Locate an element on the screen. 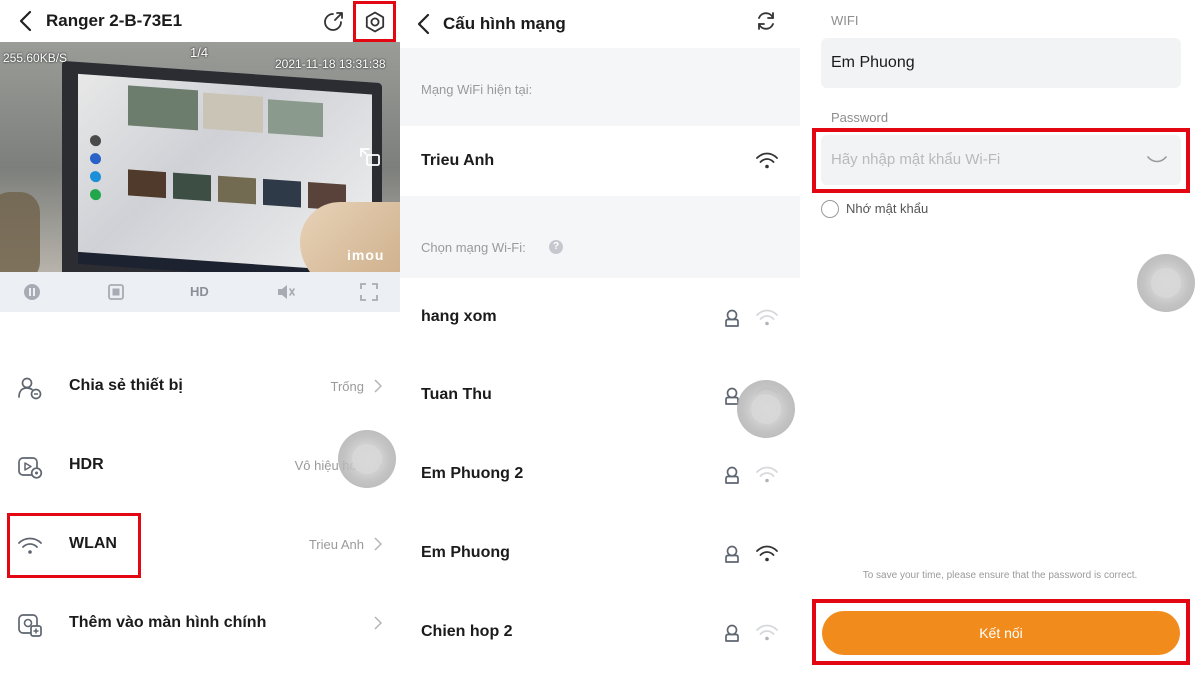  page-title: Cấu hình mạng is located at coordinates (504, 23).